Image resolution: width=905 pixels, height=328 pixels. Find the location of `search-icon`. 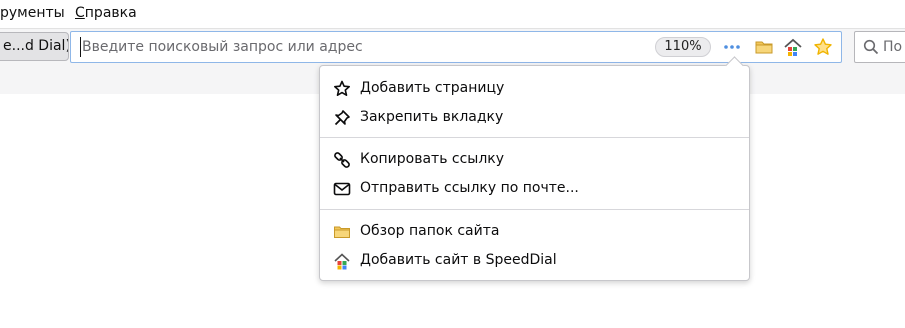

search-icon is located at coordinates (871, 47).